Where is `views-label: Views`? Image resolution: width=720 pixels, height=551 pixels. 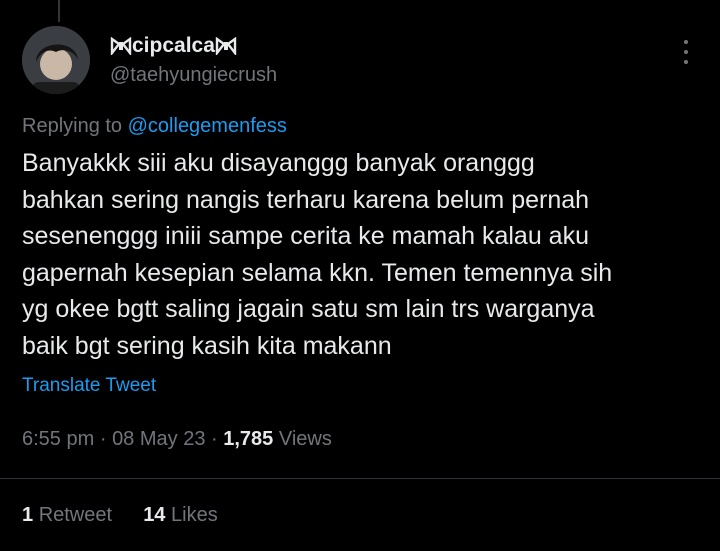 views-label: Views is located at coordinates (305, 439).